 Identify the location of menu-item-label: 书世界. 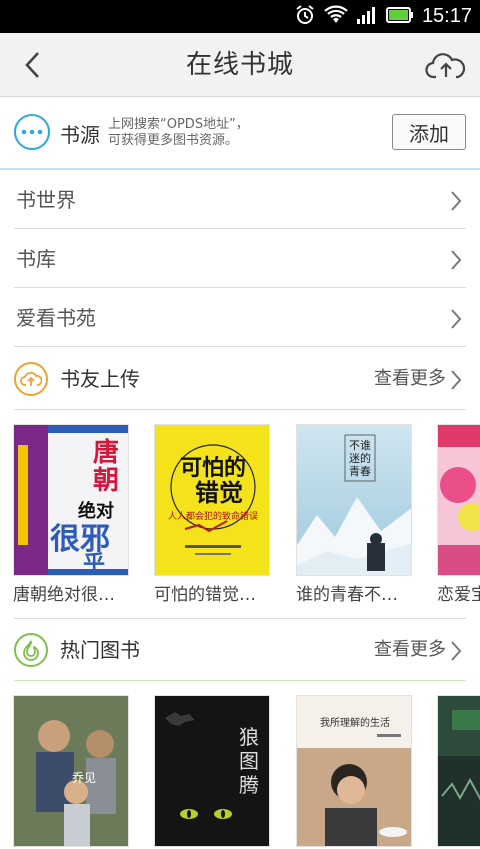
(46, 200).